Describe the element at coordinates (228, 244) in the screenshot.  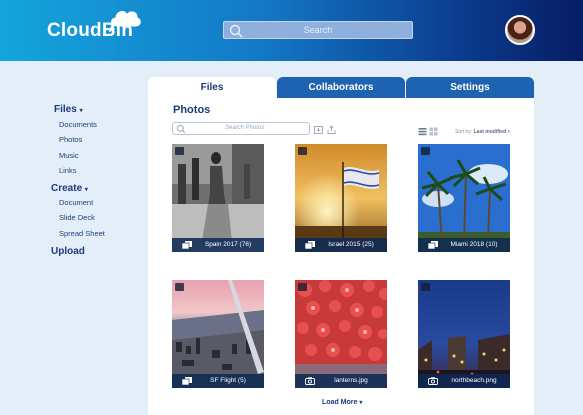
I see `card-label: Spain 2017 (76)` at that location.